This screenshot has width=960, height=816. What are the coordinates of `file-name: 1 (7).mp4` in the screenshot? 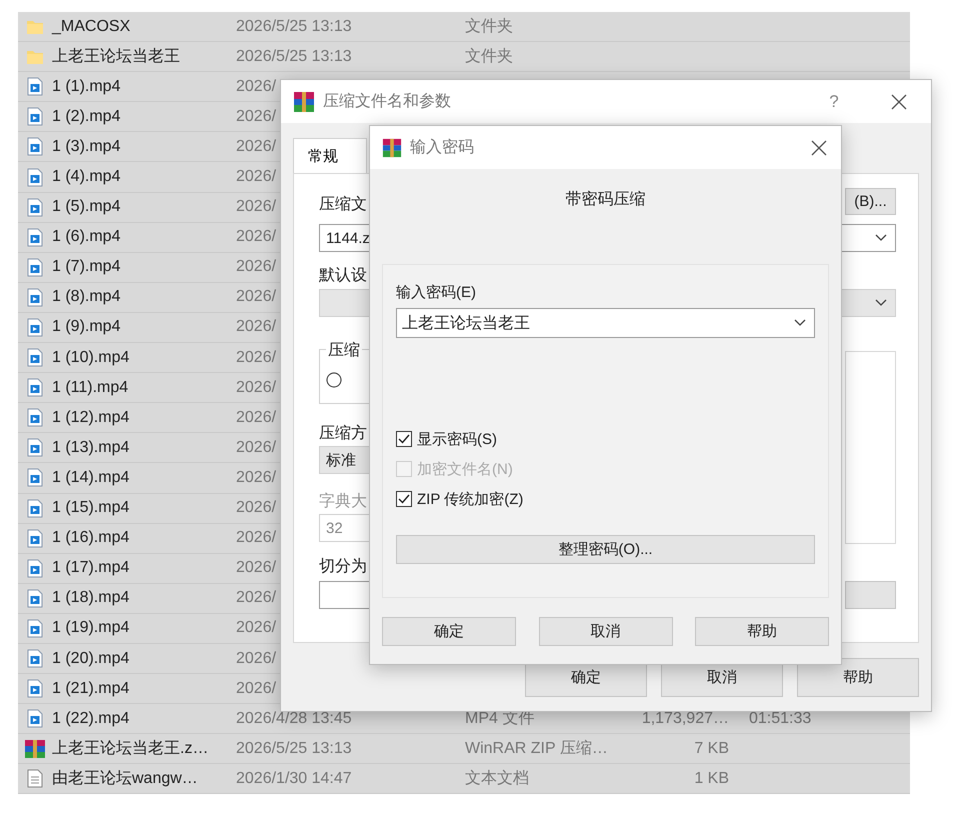 It's located at (86, 267).